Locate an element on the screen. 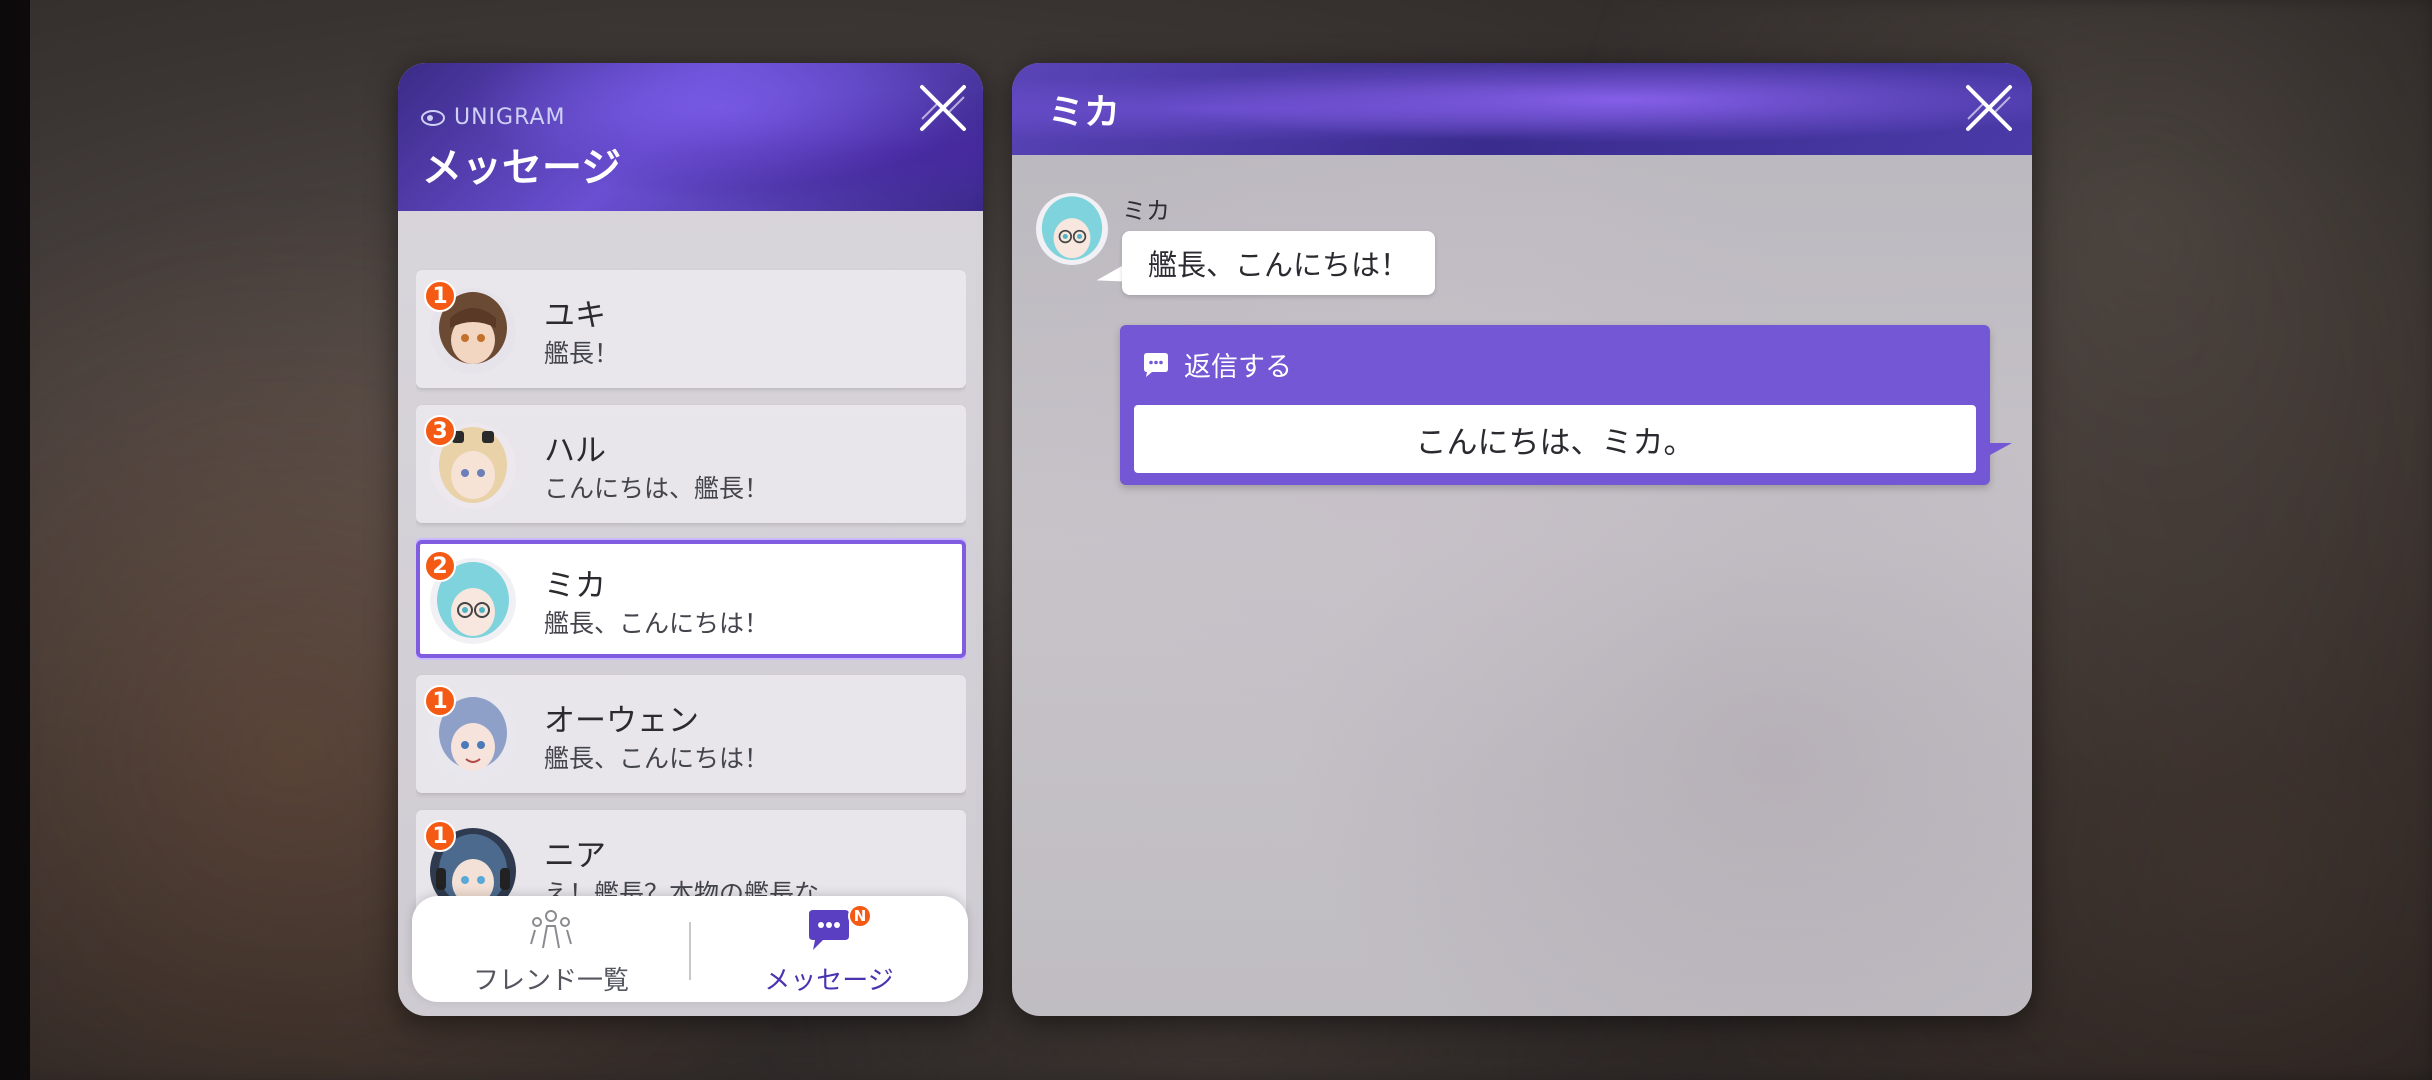 Image resolution: width=2432 pixels, height=1080 pixels. conversation-name: オーウェン is located at coordinates (621, 721).